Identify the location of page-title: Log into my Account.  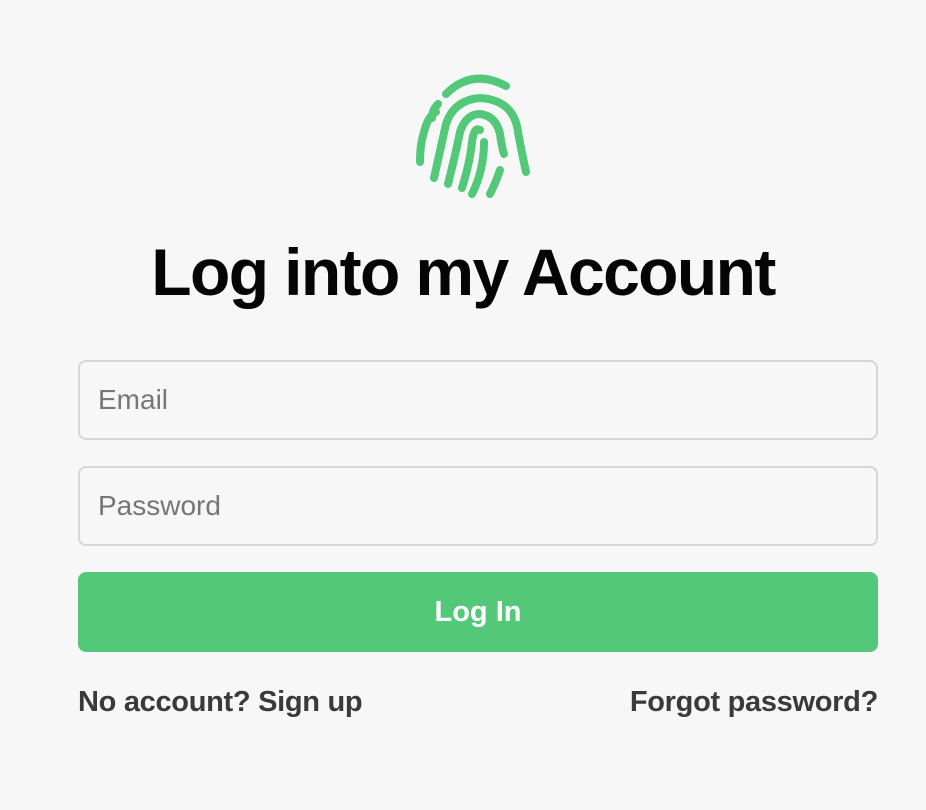
(463, 272).